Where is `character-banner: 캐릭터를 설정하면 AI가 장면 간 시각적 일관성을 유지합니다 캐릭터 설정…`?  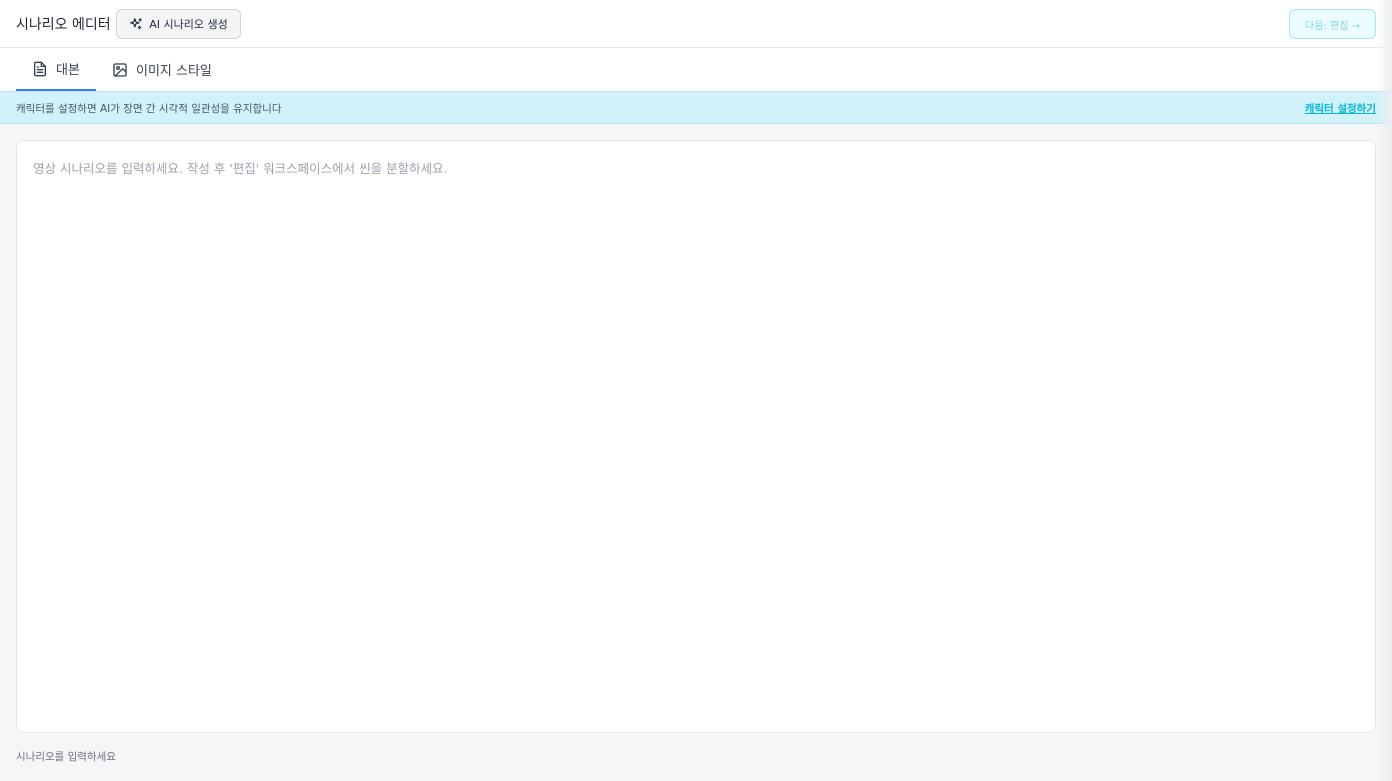
character-banner: 캐릭터를 설정하면 AI가 장면 간 시각적 일관성을 유지합니다 캐릭터 설정… is located at coordinates (696, 107).